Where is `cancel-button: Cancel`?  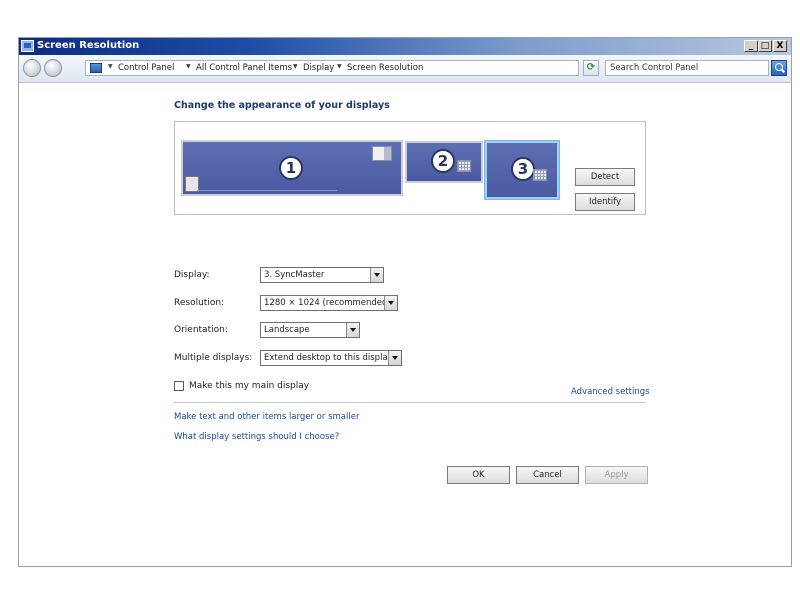
cancel-button: Cancel is located at coordinates (547, 475).